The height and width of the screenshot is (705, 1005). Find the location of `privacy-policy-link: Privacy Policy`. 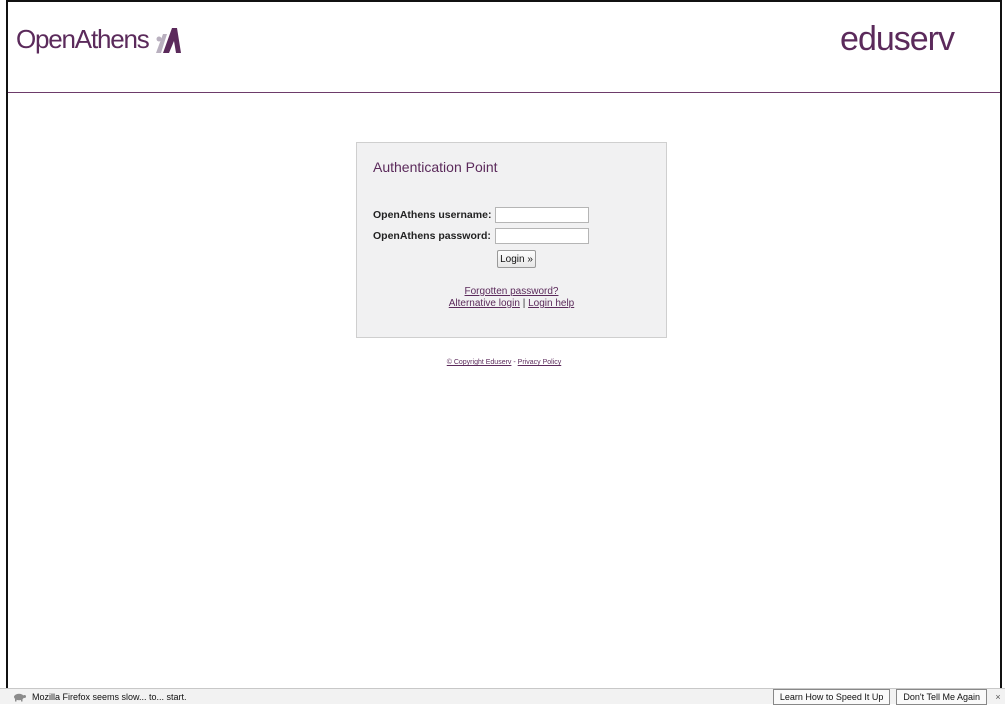

privacy-policy-link: Privacy Policy is located at coordinates (540, 362).